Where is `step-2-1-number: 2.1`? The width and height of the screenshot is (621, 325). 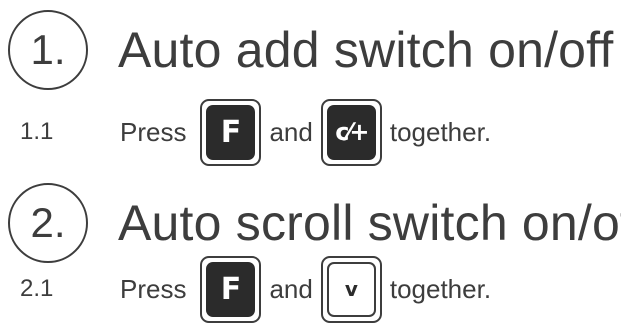 step-2-1-number: 2.1 is located at coordinates (37, 288).